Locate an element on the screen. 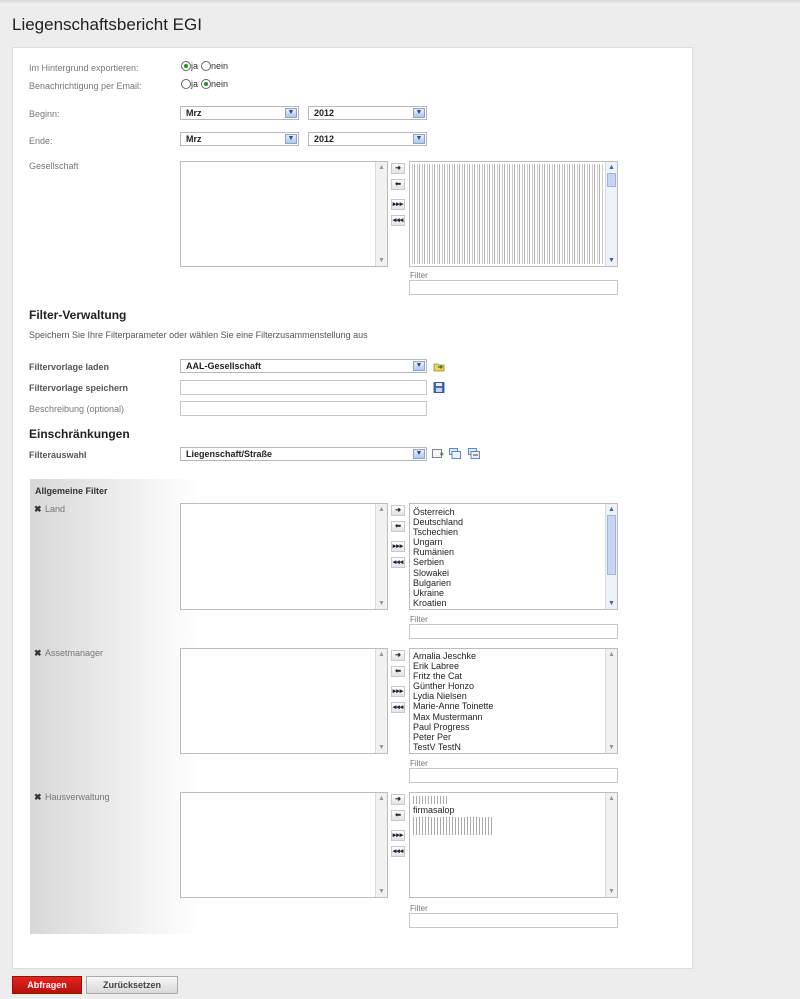 The image size is (800, 999). ende-year-select: 2012 ▼ is located at coordinates (367, 139).